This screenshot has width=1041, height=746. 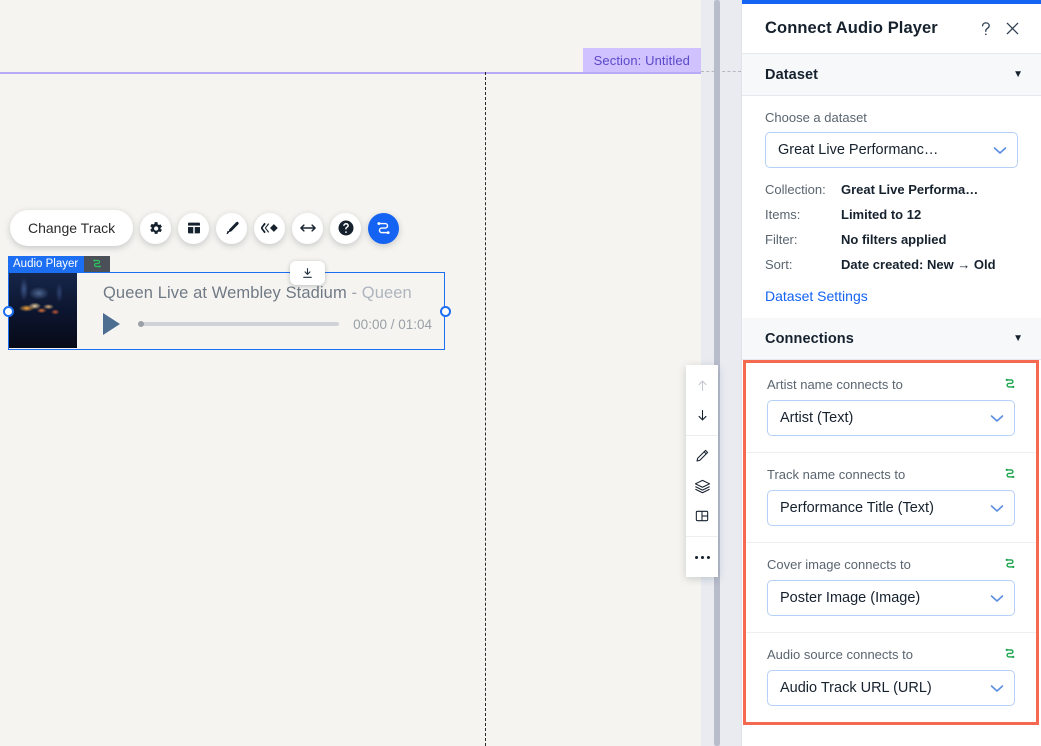 What do you see at coordinates (232, 228) in the screenshot?
I see `brush-icon` at bounding box center [232, 228].